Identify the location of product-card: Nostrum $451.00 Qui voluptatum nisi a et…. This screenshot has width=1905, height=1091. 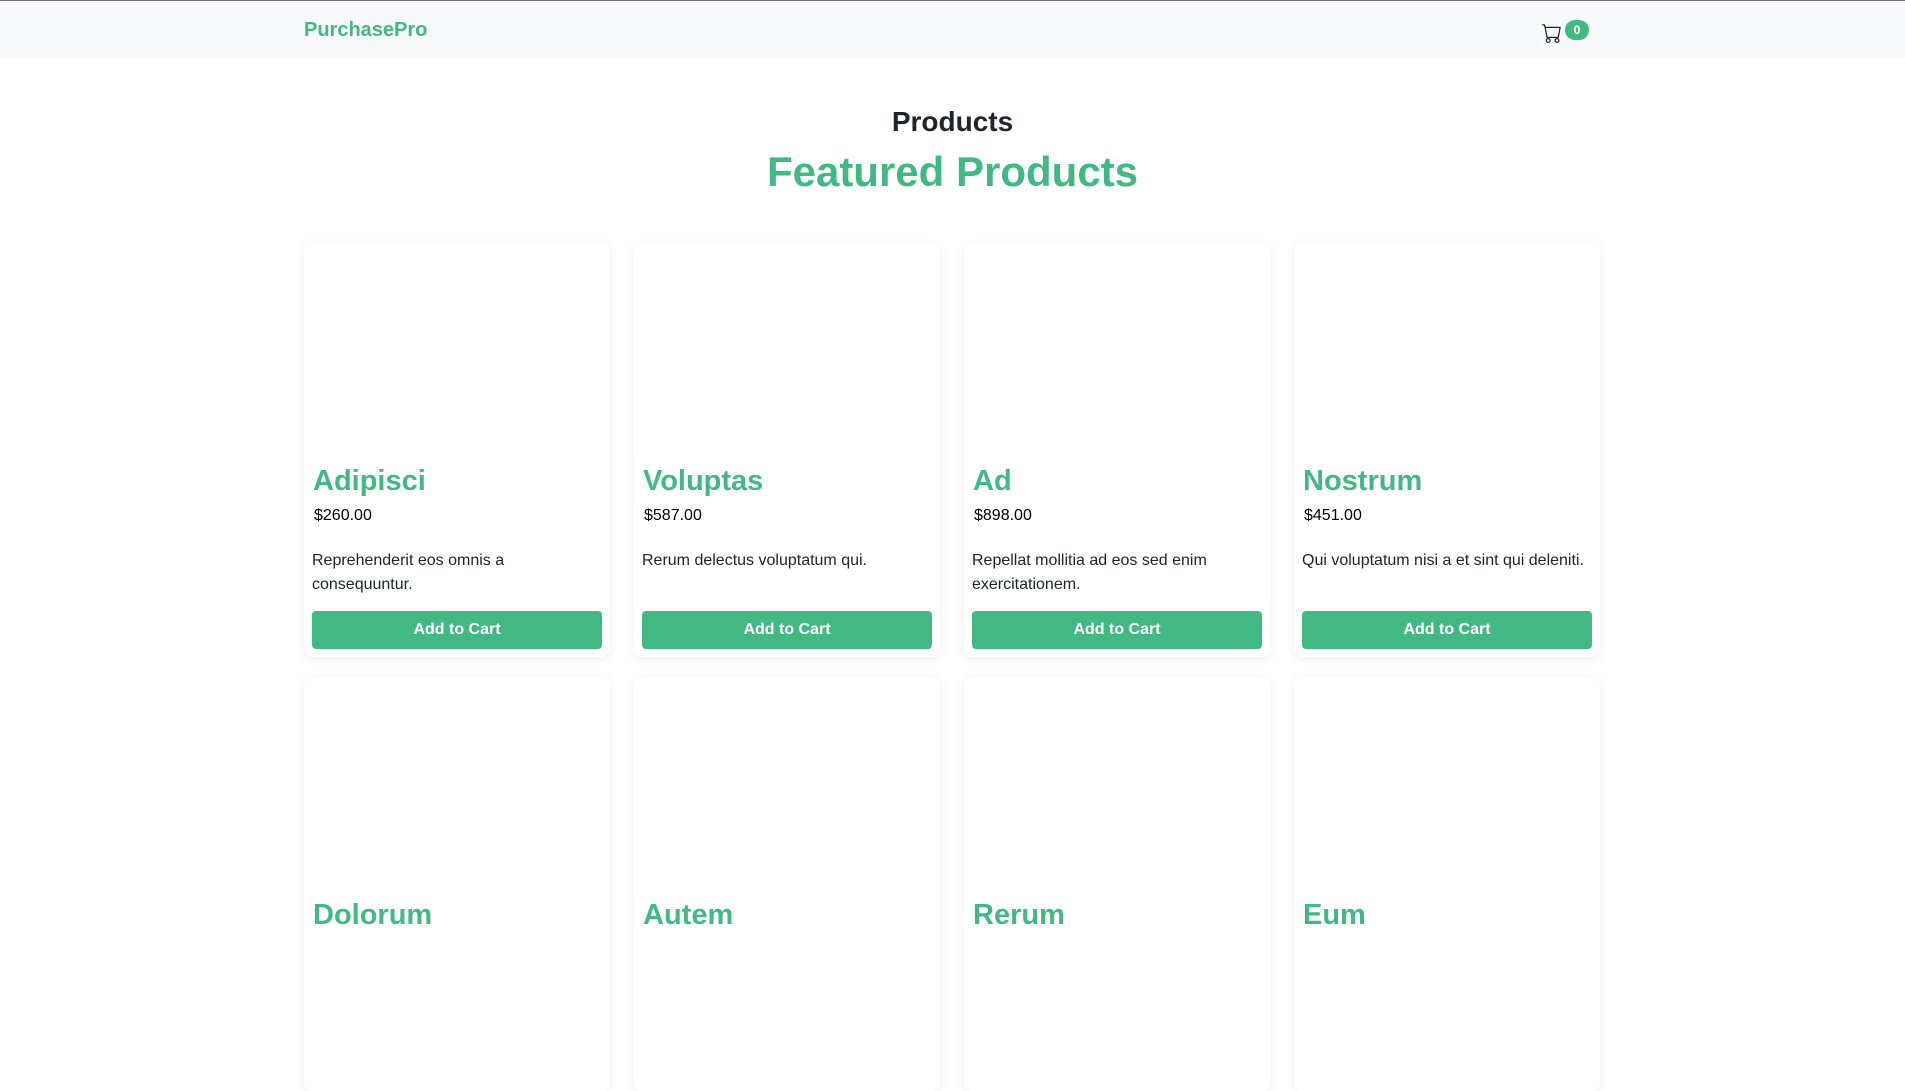
(1447, 450).